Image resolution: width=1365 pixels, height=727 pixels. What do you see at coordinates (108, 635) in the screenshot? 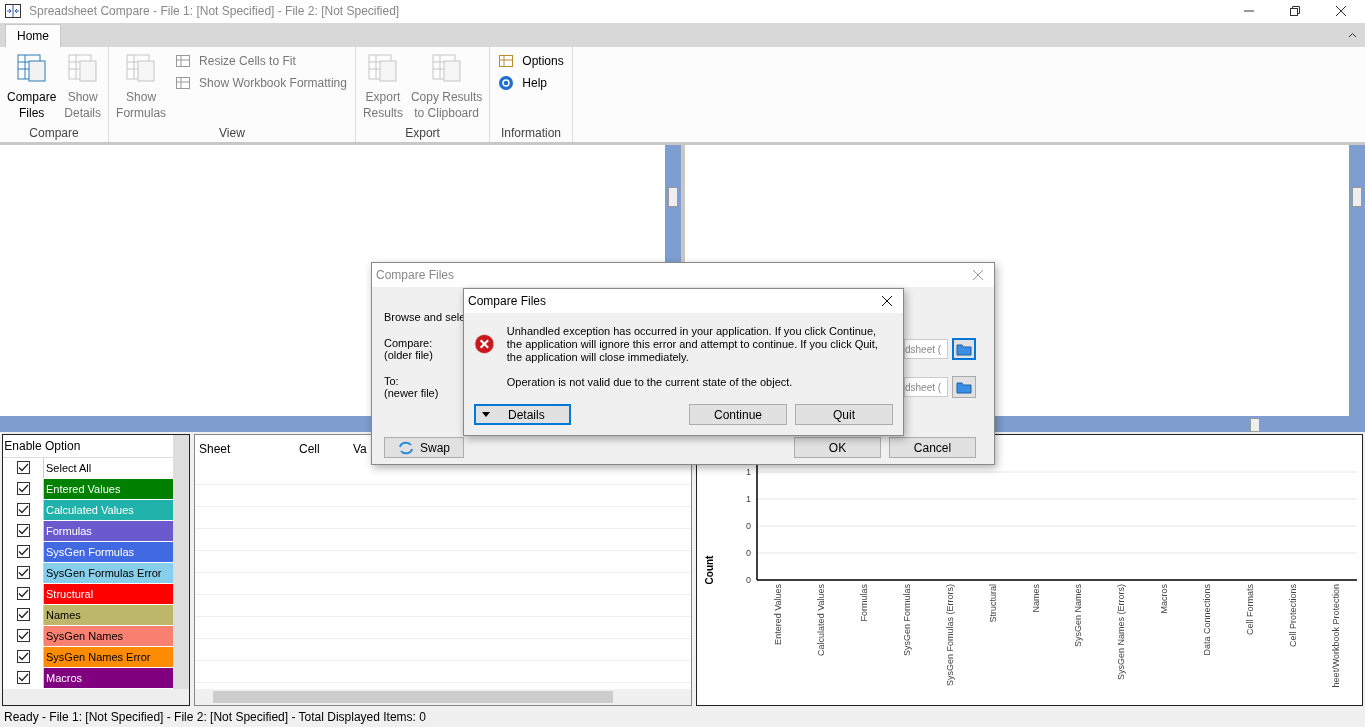
I see `option-label: SysGen Names` at bounding box center [108, 635].